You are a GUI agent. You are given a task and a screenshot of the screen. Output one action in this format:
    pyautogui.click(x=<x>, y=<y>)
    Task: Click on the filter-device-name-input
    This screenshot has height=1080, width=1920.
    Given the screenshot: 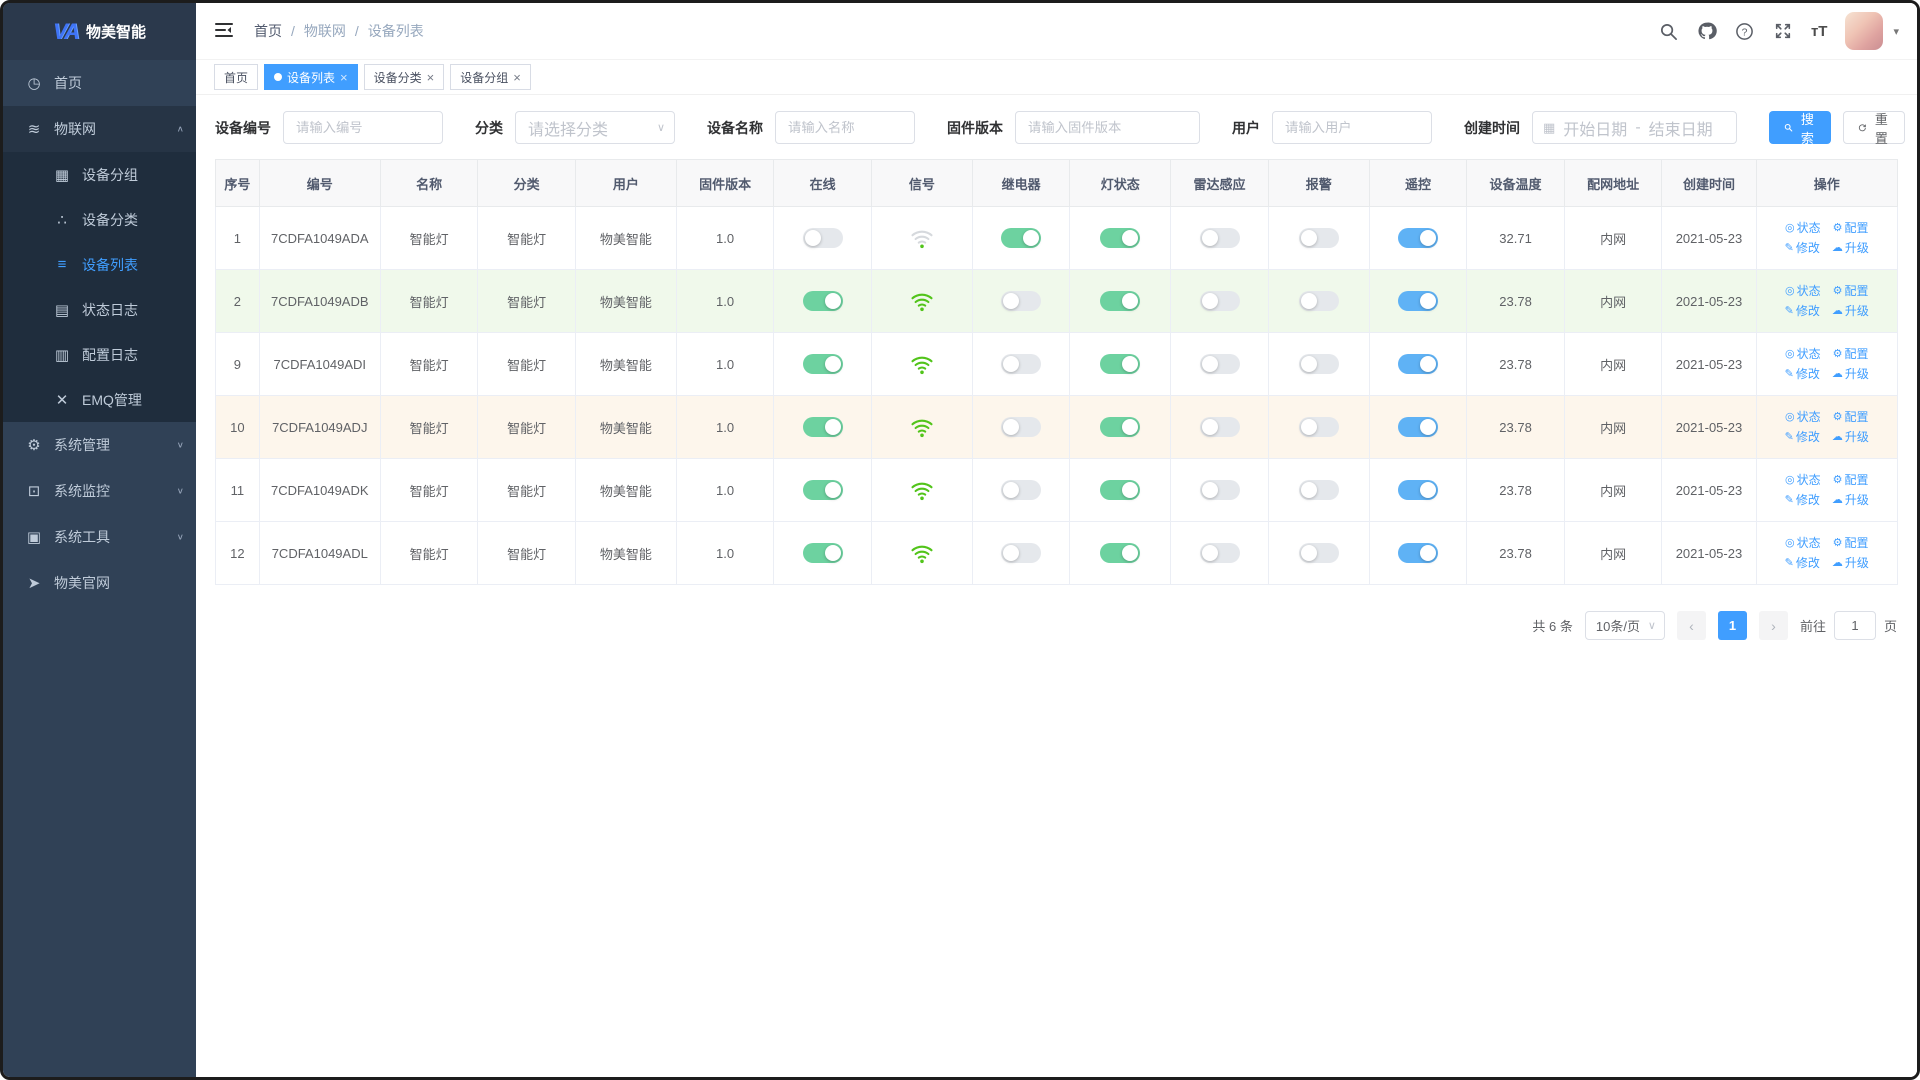 What is the action you would take?
    pyautogui.click(x=845, y=127)
    